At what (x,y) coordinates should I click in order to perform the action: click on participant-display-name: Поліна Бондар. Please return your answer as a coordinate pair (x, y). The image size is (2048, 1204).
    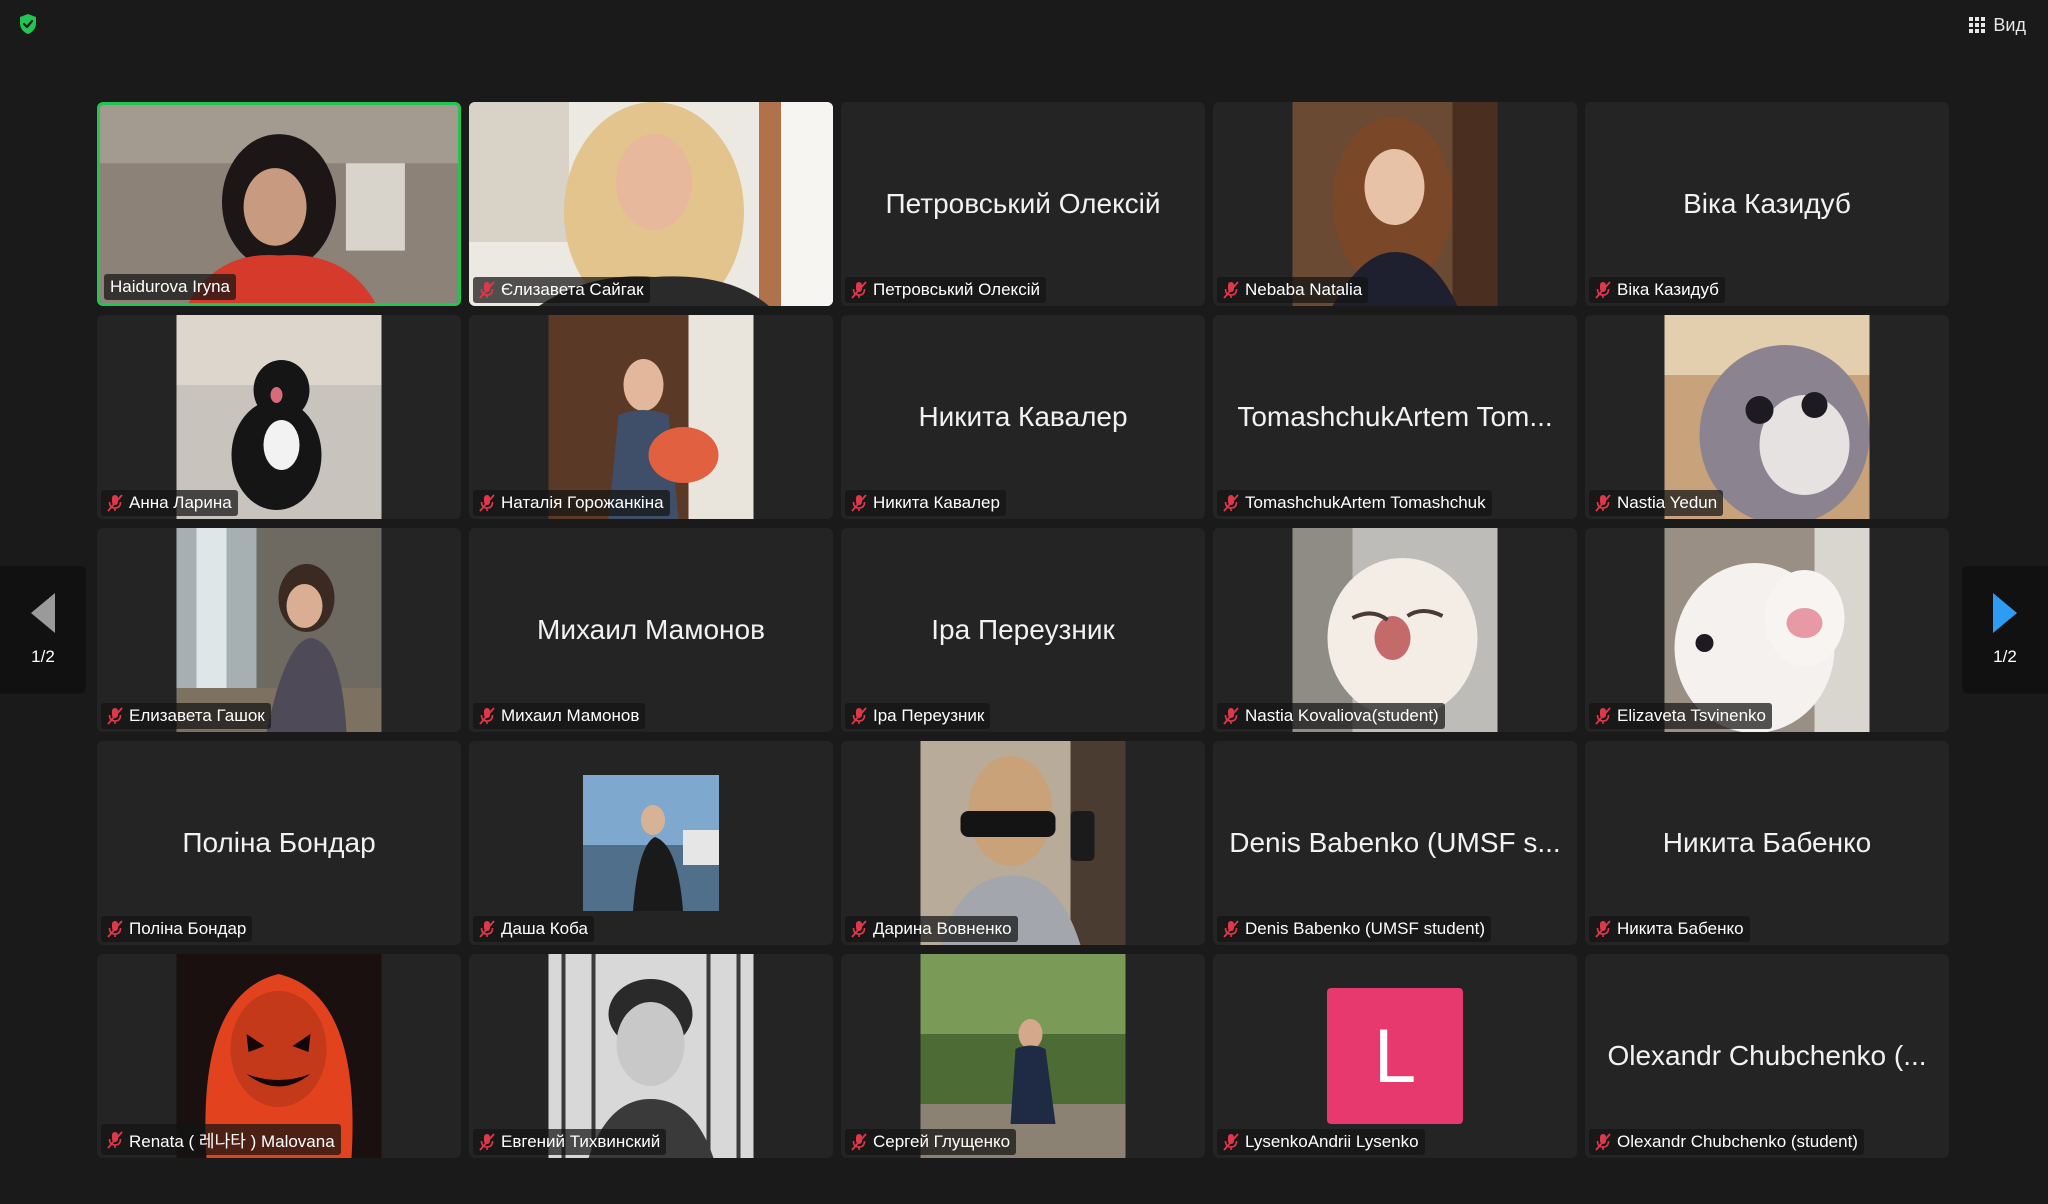
    Looking at the image, I should click on (279, 842).